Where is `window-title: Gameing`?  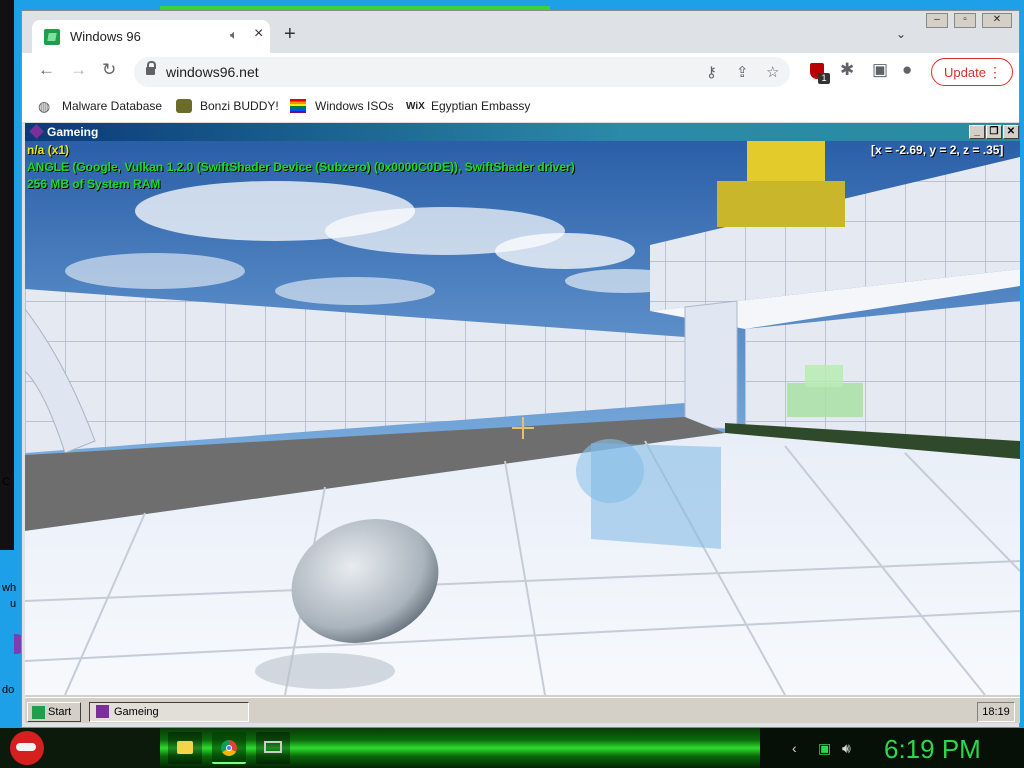 window-title: Gameing is located at coordinates (73, 132).